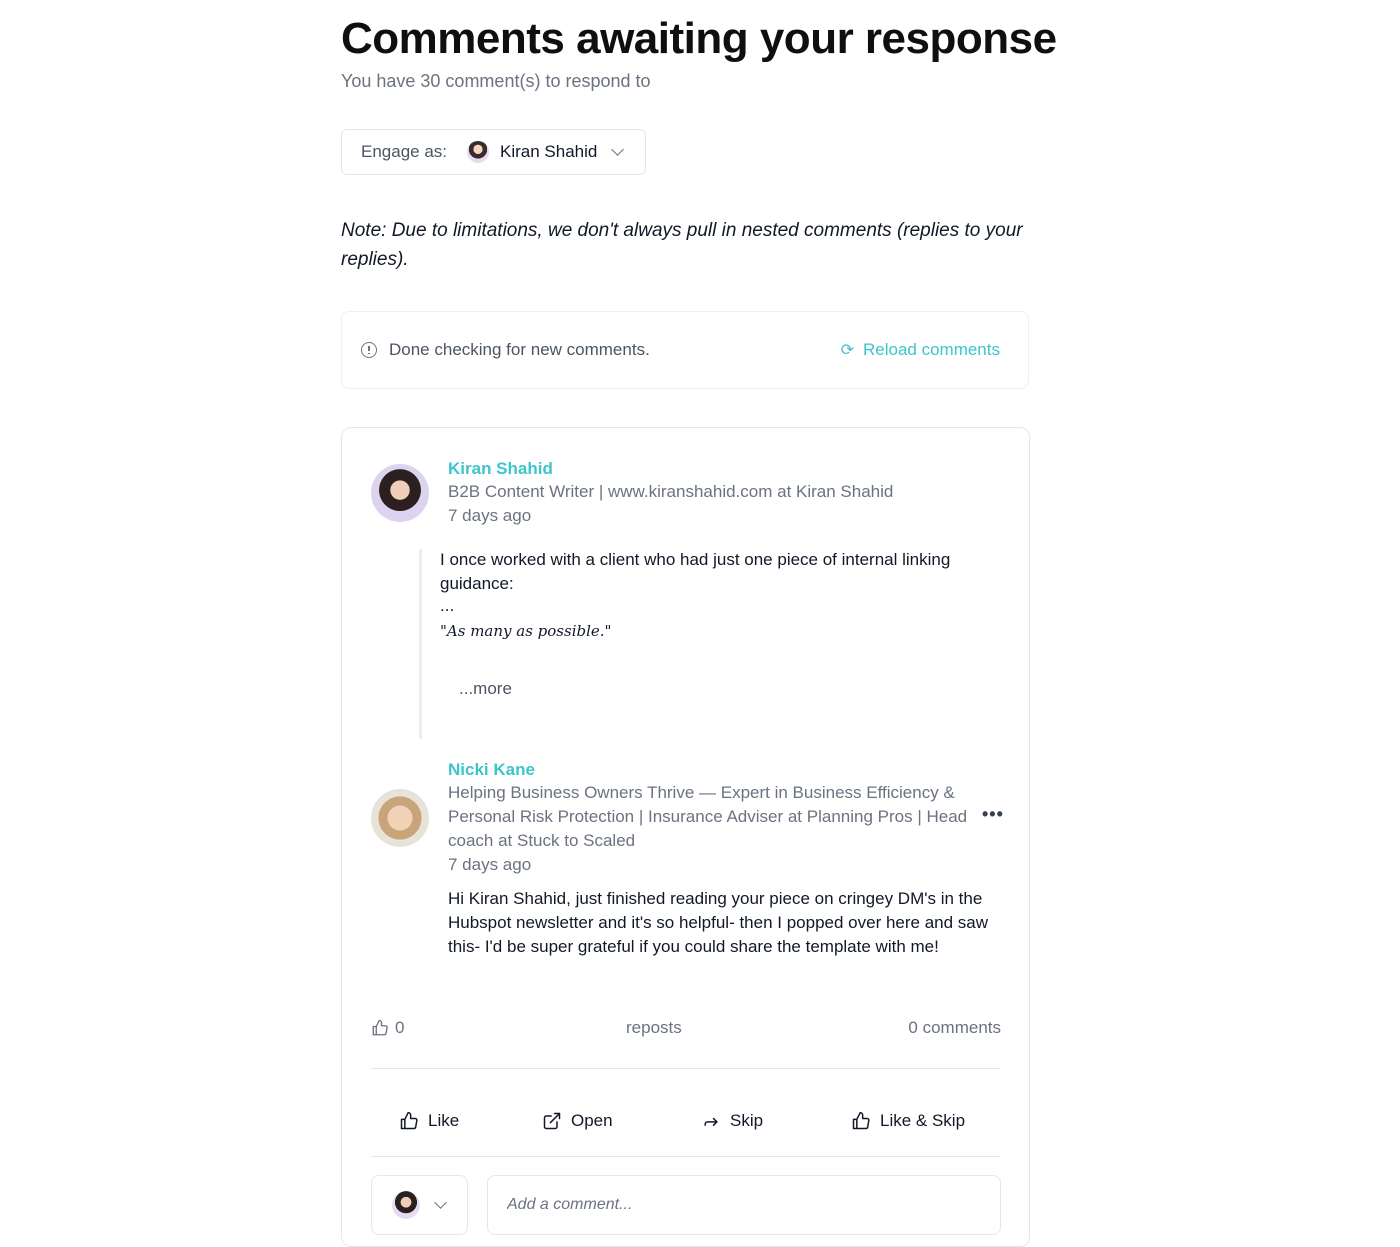  Describe the element at coordinates (490, 864) in the screenshot. I see `comment-time: 7 days ago` at that location.